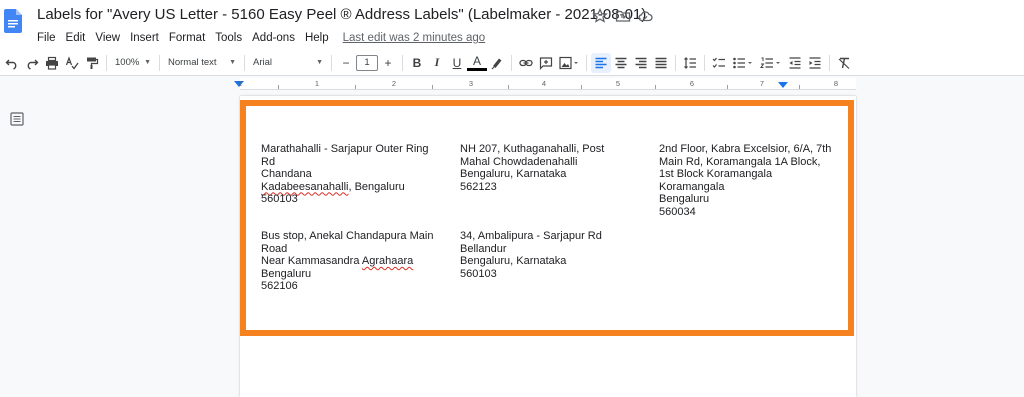 The height and width of the screenshot is (397, 1024). Describe the element at coordinates (795, 63) in the screenshot. I see `decrease-indent-icon` at that location.